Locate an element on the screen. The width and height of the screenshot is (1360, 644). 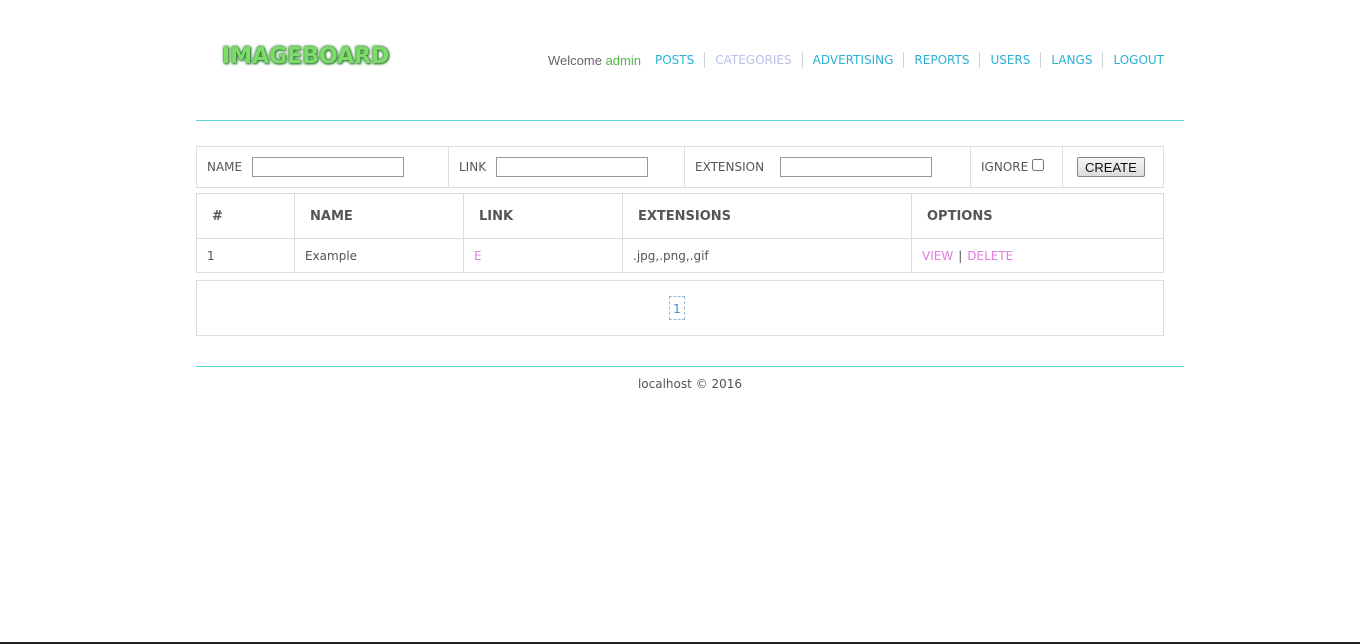
table-header-row: # NAME LINK EXTENSIONS OPTIONS is located at coordinates (680, 216).